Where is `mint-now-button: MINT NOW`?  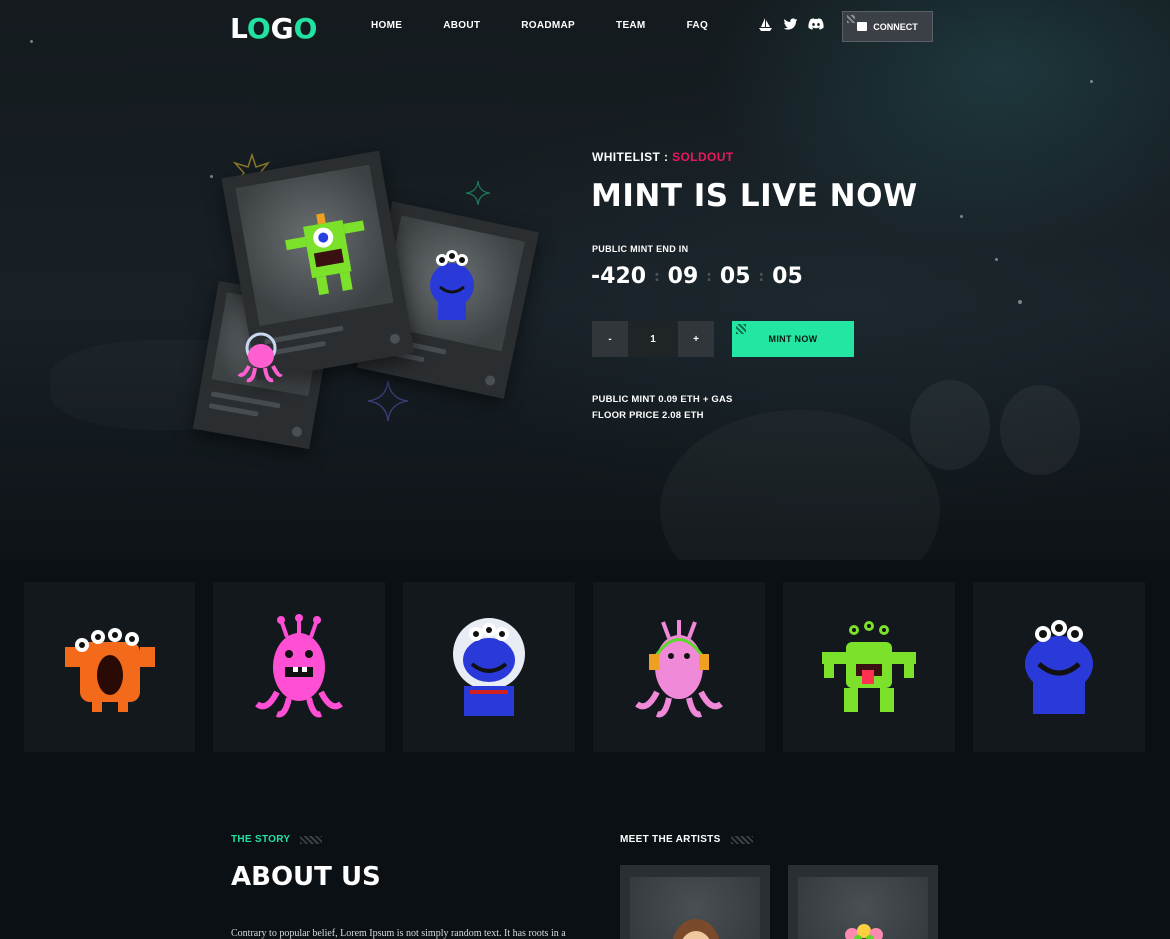 mint-now-button: MINT NOW is located at coordinates (793, 339).